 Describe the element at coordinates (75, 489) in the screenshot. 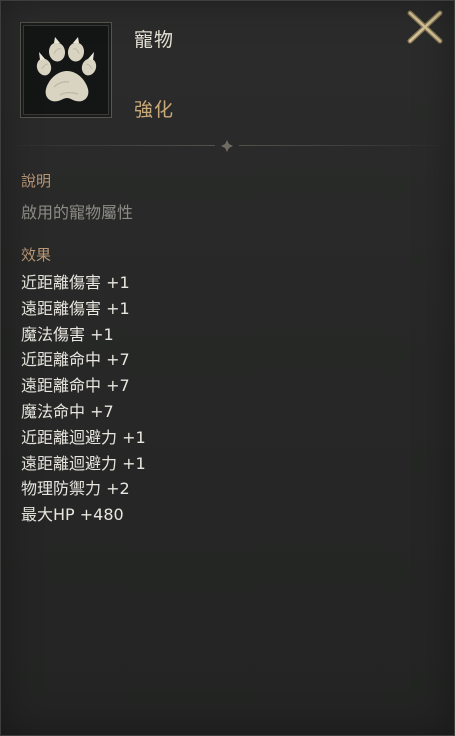

I see `effect-item: 物理防禦力 +2` at that location.